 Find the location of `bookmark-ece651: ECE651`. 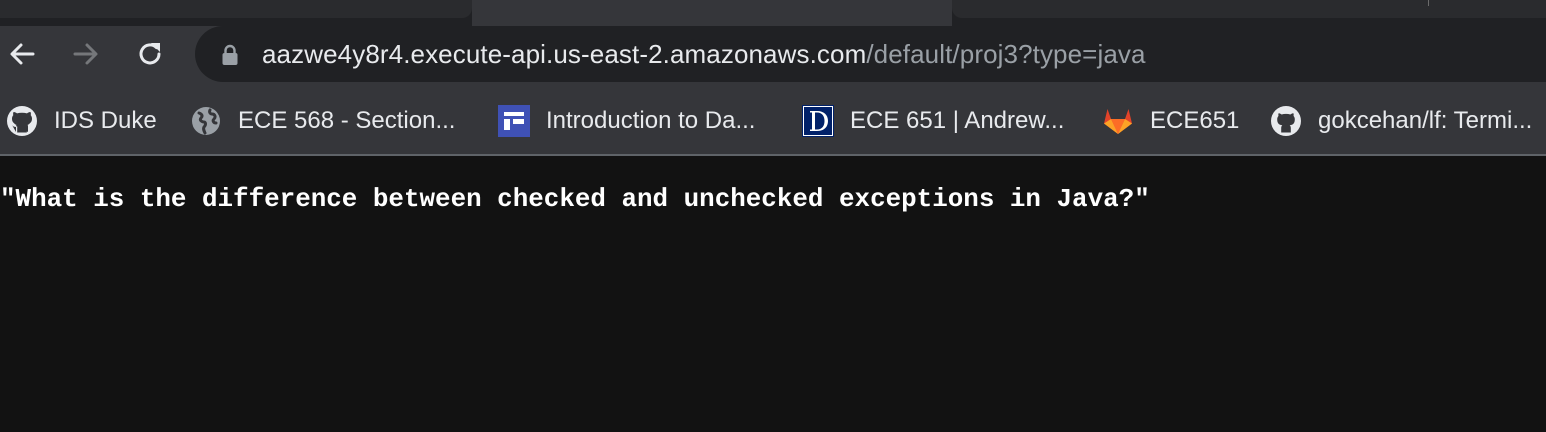

bookmark-ece651: ECE651 is located at coordinates (1170, 121).